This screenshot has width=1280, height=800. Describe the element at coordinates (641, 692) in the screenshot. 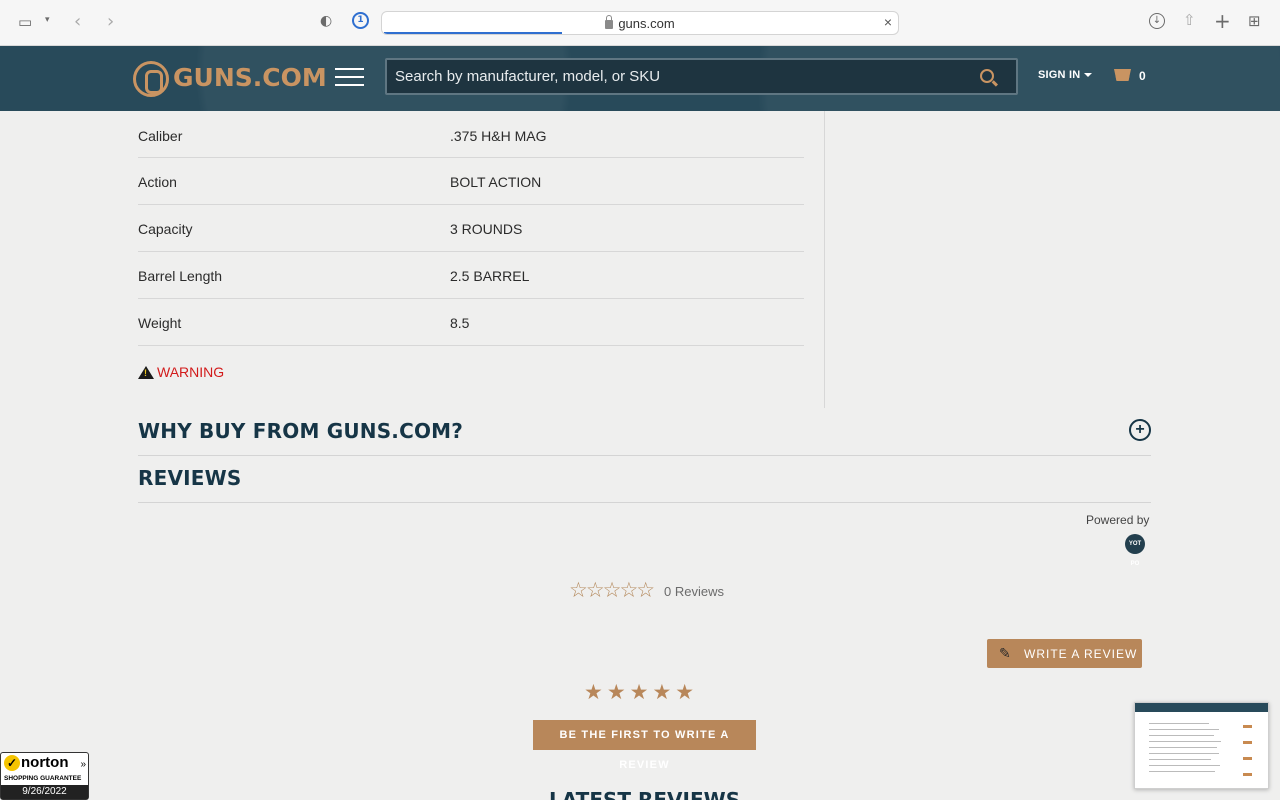

I see `rate-stars: ★★★★★` at that location.